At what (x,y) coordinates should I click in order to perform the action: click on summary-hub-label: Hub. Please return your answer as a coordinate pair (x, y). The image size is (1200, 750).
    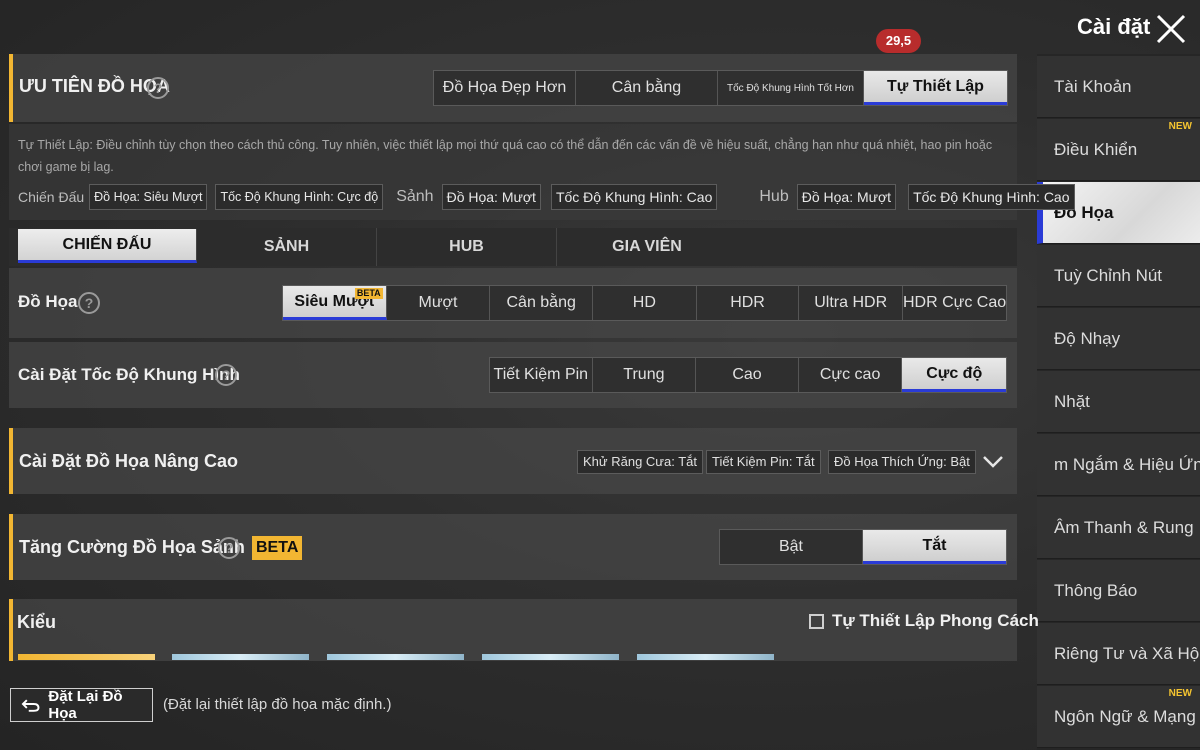
    Looking at the image, I should click on (774, 196).